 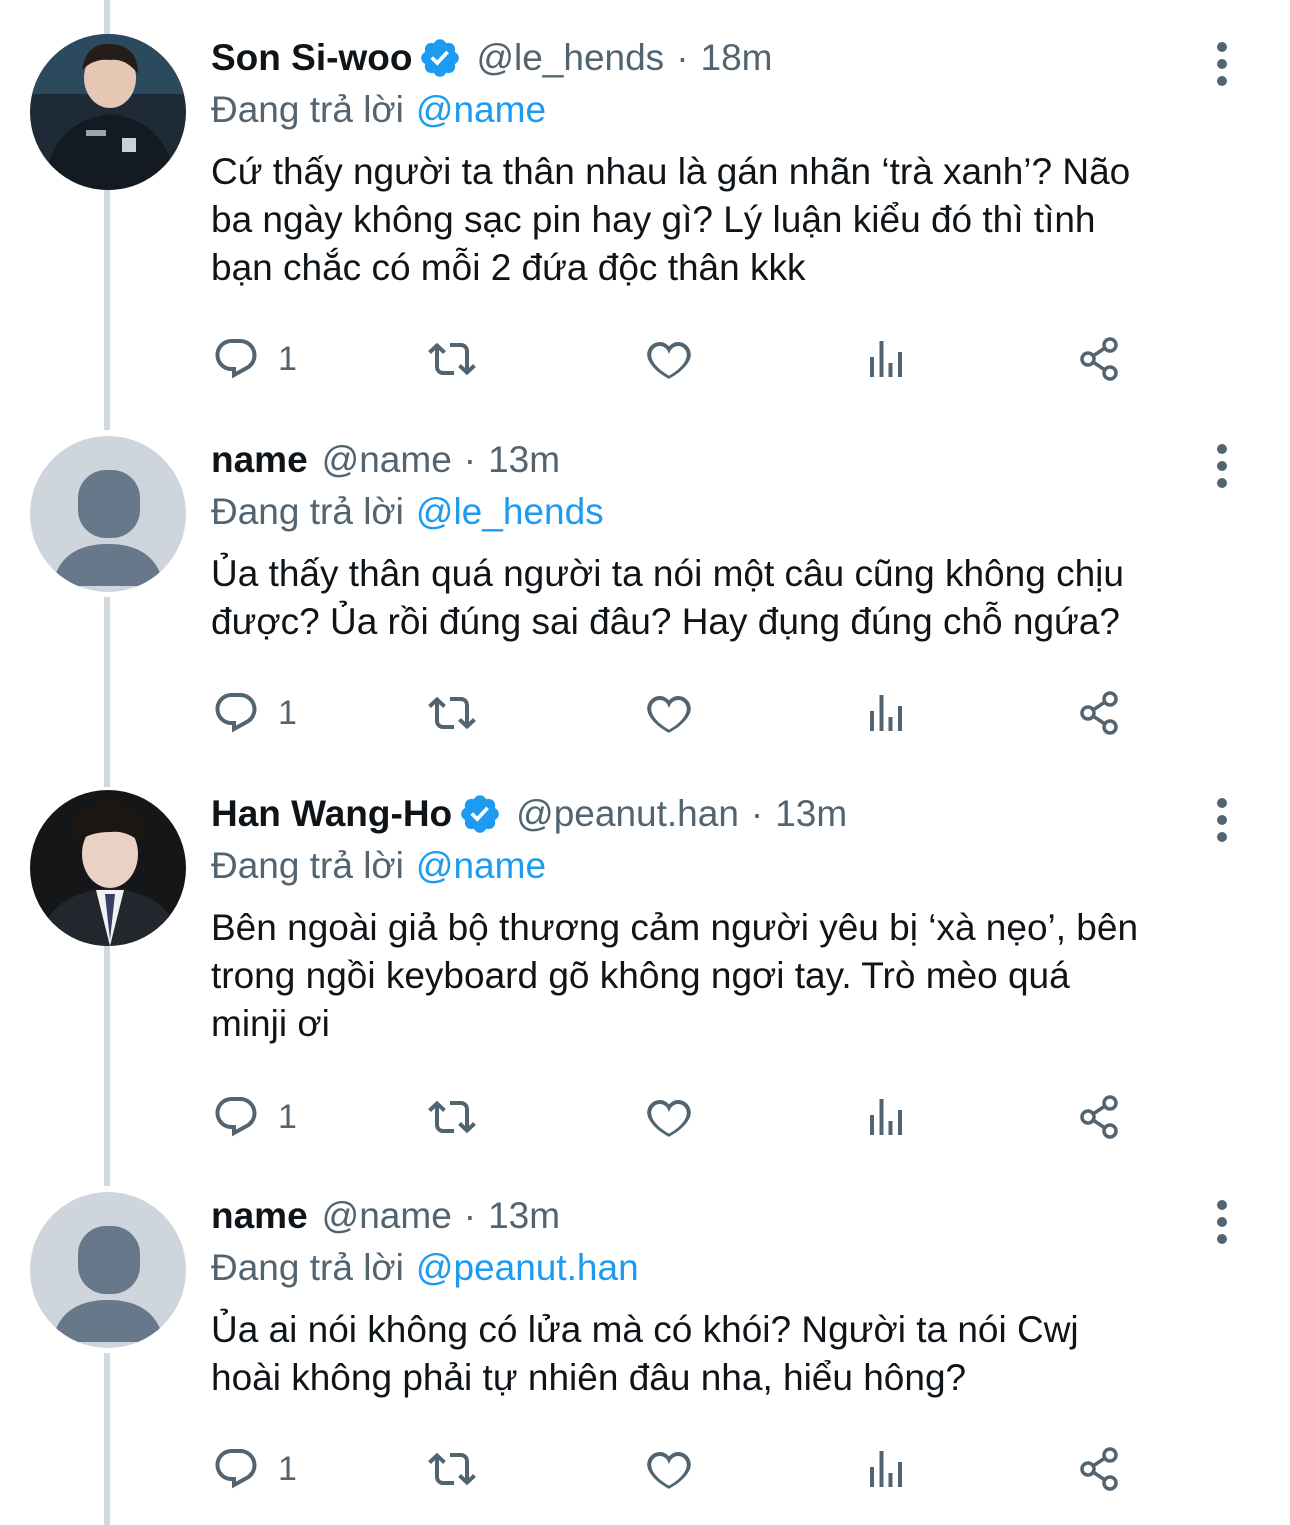 I want to click on handle: @peanut.han, so click(x=627, y=814).